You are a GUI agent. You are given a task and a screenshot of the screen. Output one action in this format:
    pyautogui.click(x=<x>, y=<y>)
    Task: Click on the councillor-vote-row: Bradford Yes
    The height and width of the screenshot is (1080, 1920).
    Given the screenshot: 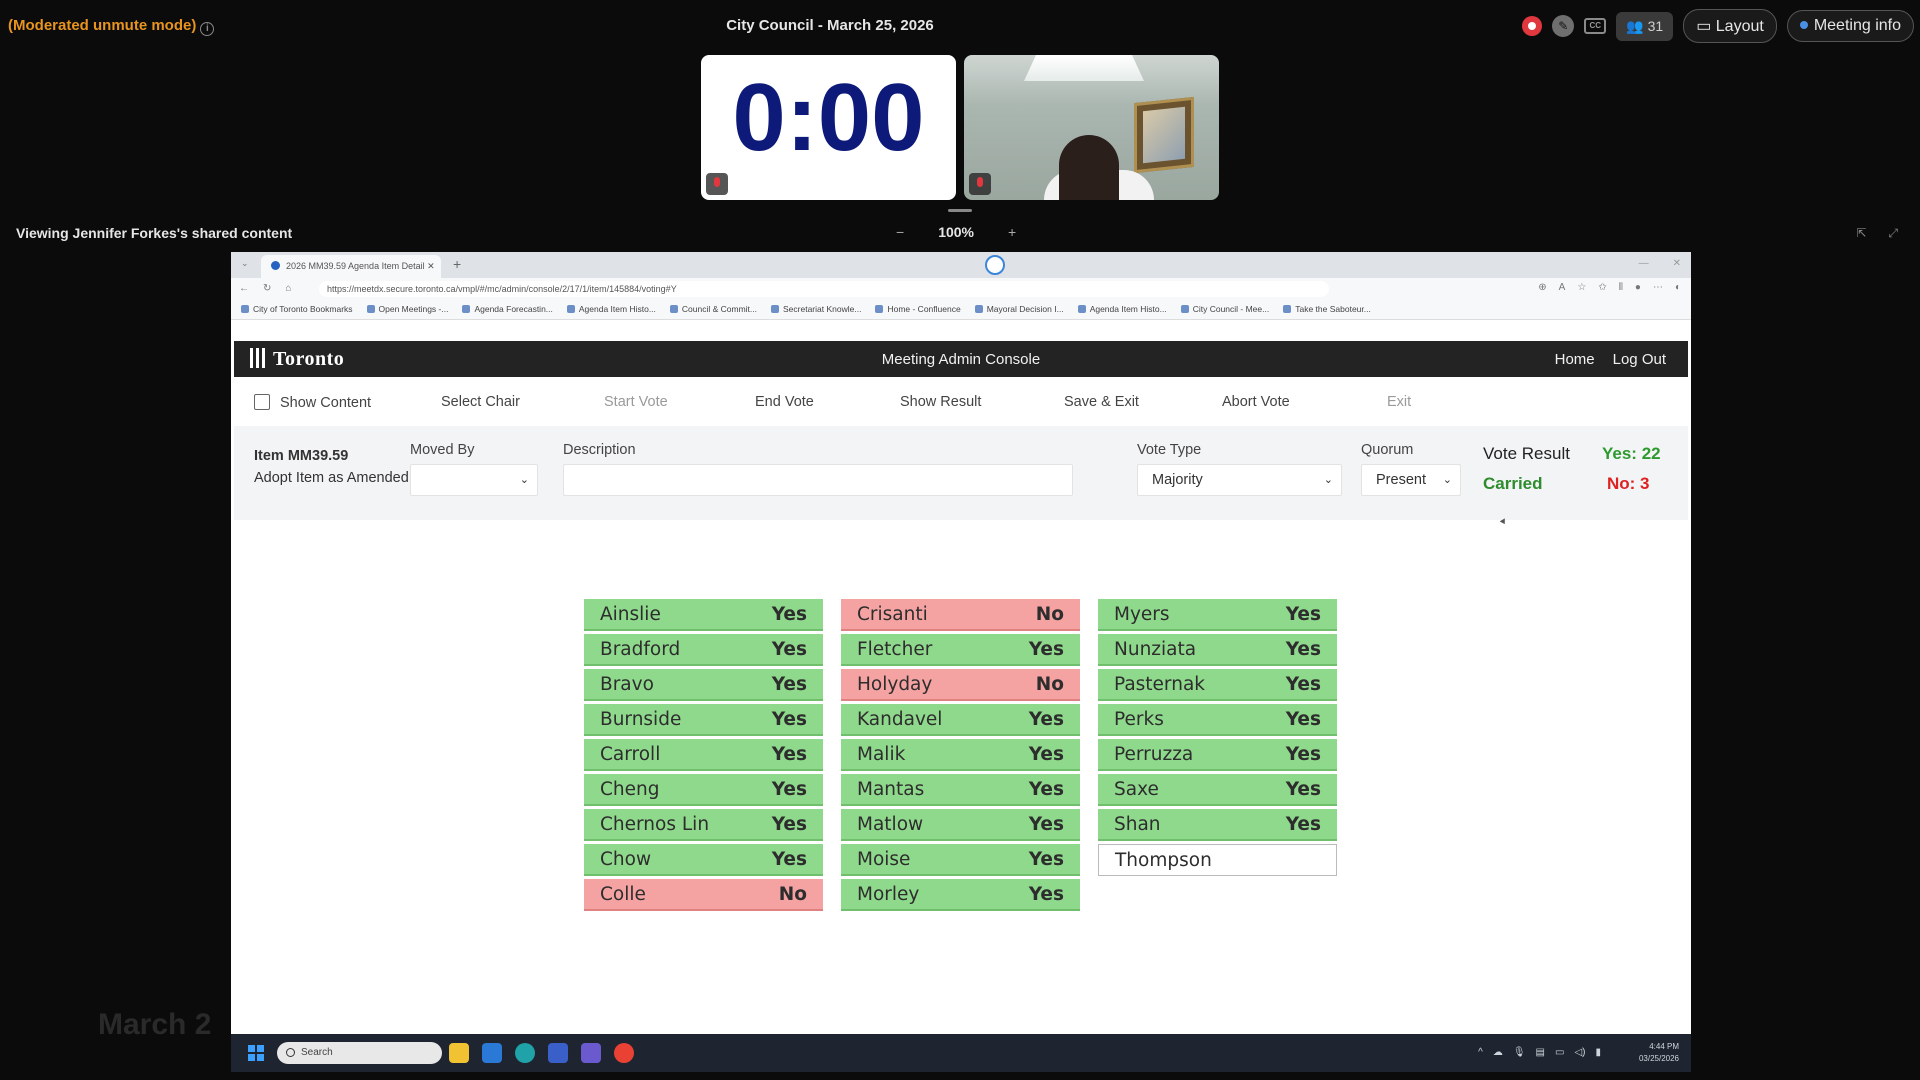 What is the action you would take?
    pyautogui.click(x=703, y=650)
    